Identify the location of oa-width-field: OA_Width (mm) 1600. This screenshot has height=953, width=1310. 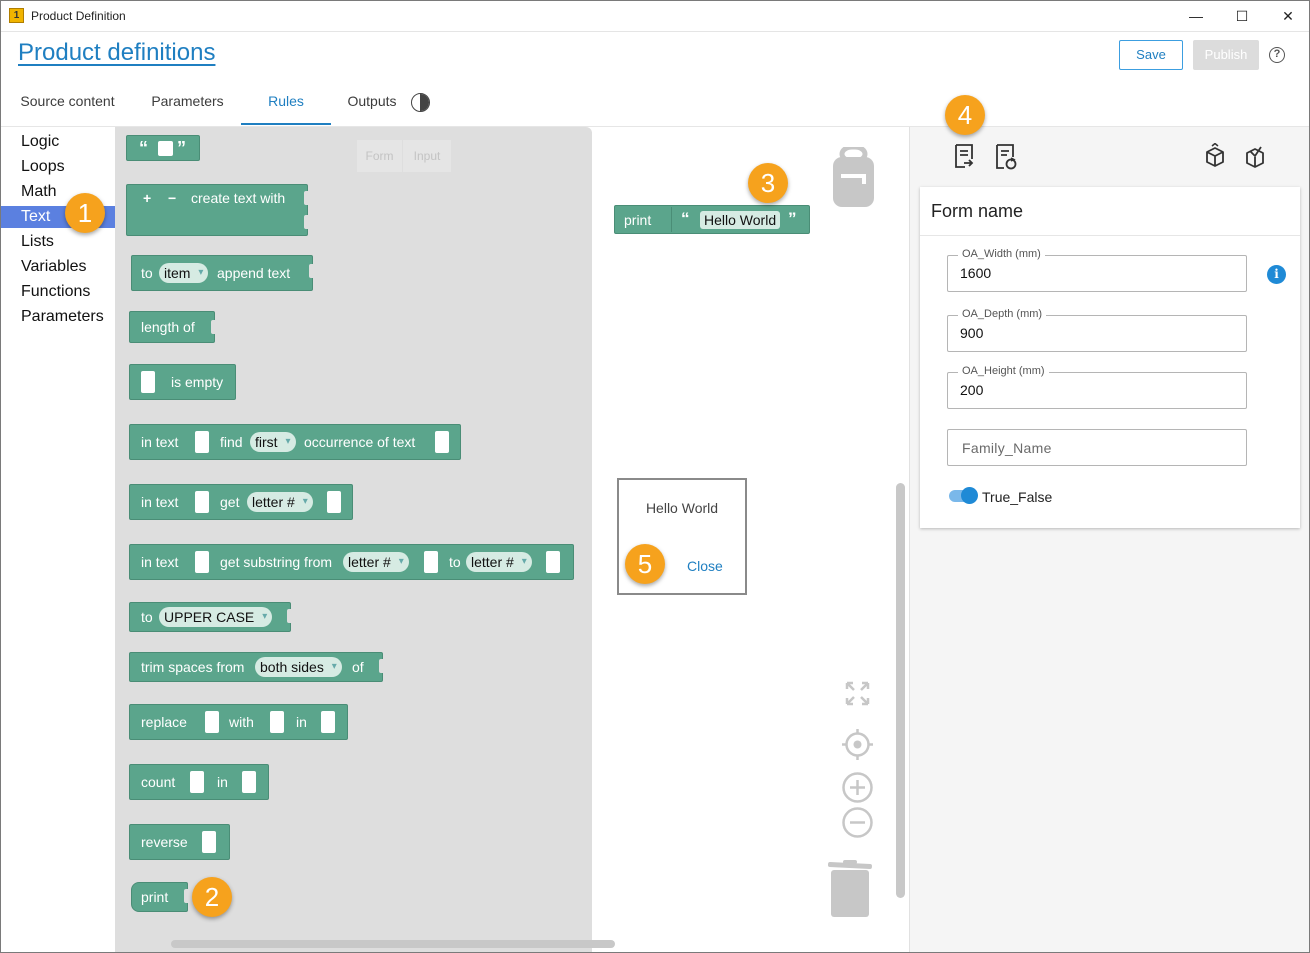
(1097, 270).